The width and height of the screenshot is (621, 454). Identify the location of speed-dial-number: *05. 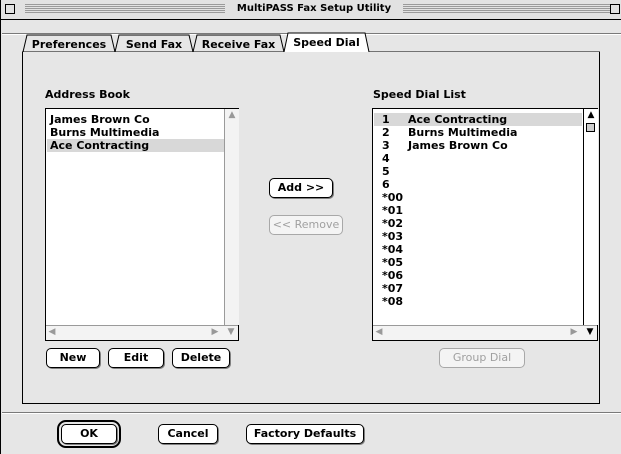
(393, 262).